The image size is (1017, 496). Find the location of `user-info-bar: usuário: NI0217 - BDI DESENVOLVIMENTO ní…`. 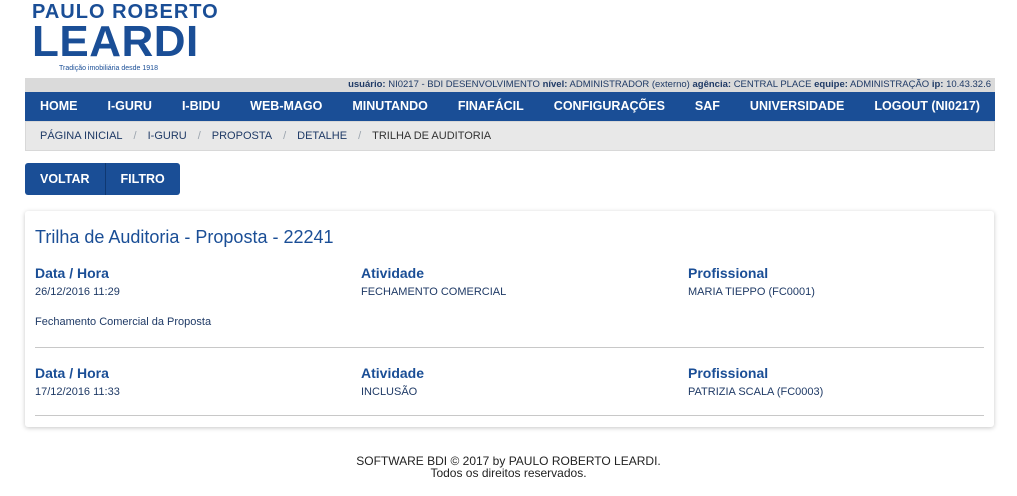

user-info-bar: usuário: NI0217 - BDI DESENVOLVIMENTO ní… is located at coordinates (510, 85).